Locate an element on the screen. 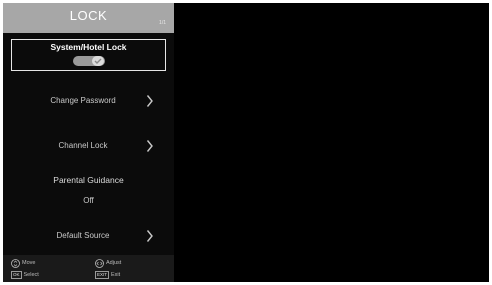  change-password-label: Change Password is located at coordinates (83, 100).